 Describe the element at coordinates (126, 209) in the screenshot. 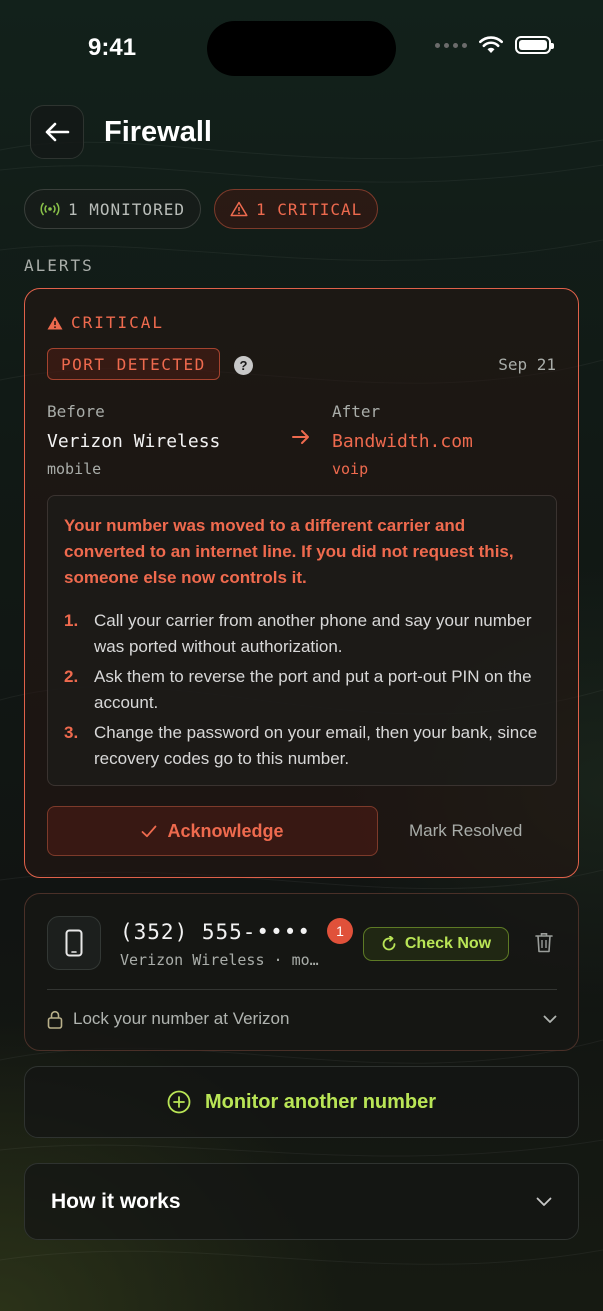

I see `monitored-chip-label: 1 MONITORED` at that location.